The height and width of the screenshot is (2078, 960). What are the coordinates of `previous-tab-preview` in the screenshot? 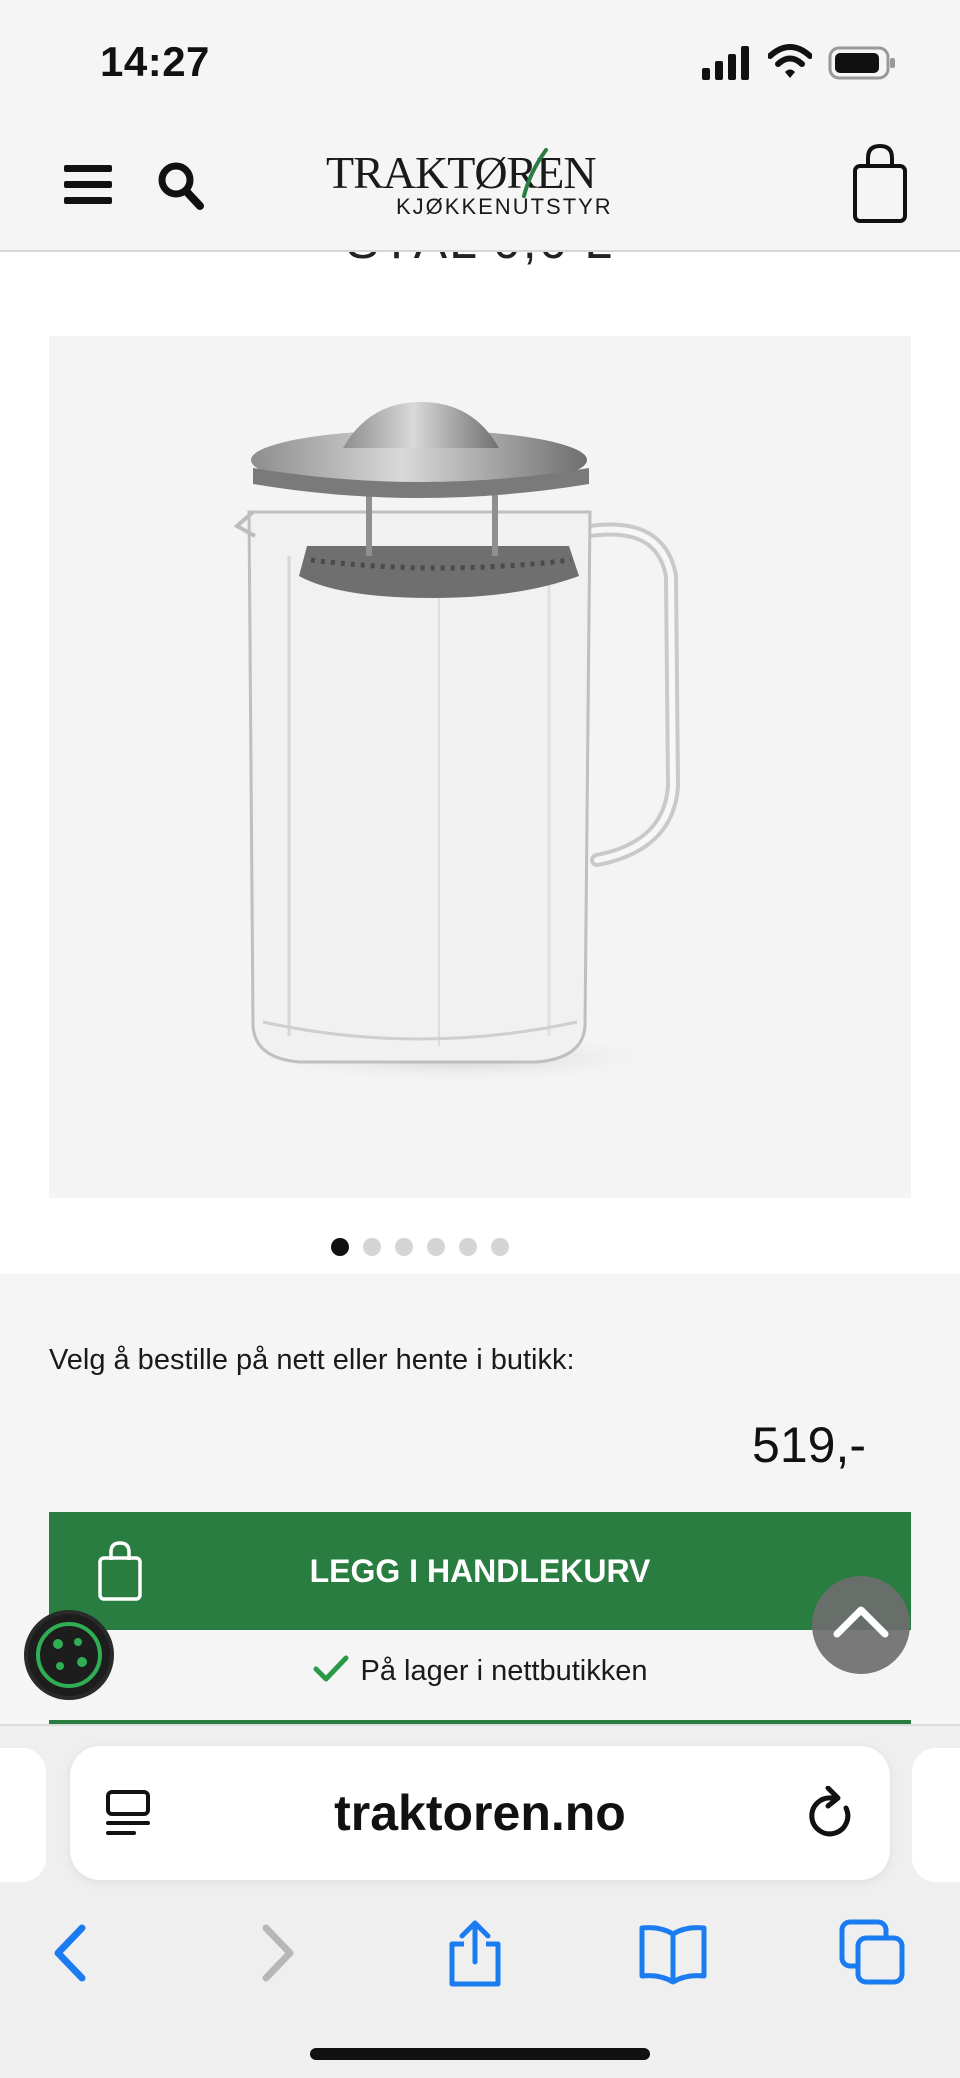 It's located at (23, 1815).